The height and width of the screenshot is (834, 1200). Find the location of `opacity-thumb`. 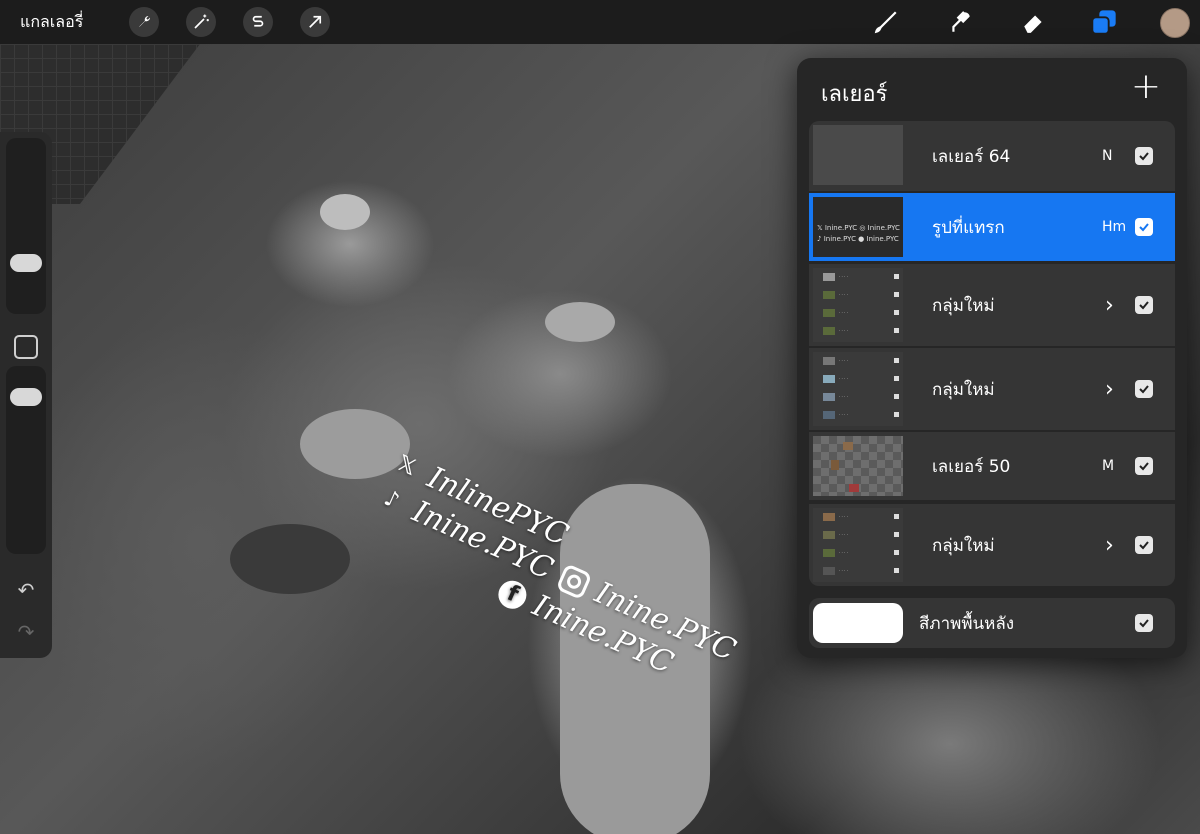

opacity-thumb is located at coordinates (26, 397).